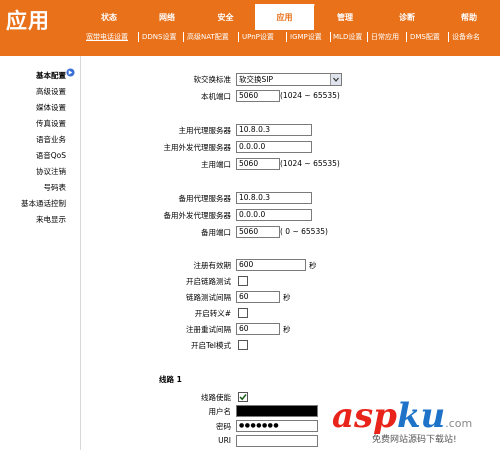  Describe the element at coordinates (197, 147) in the screenshot. I see `primary-outbound-label: 主用外发代理服务器` at that location.